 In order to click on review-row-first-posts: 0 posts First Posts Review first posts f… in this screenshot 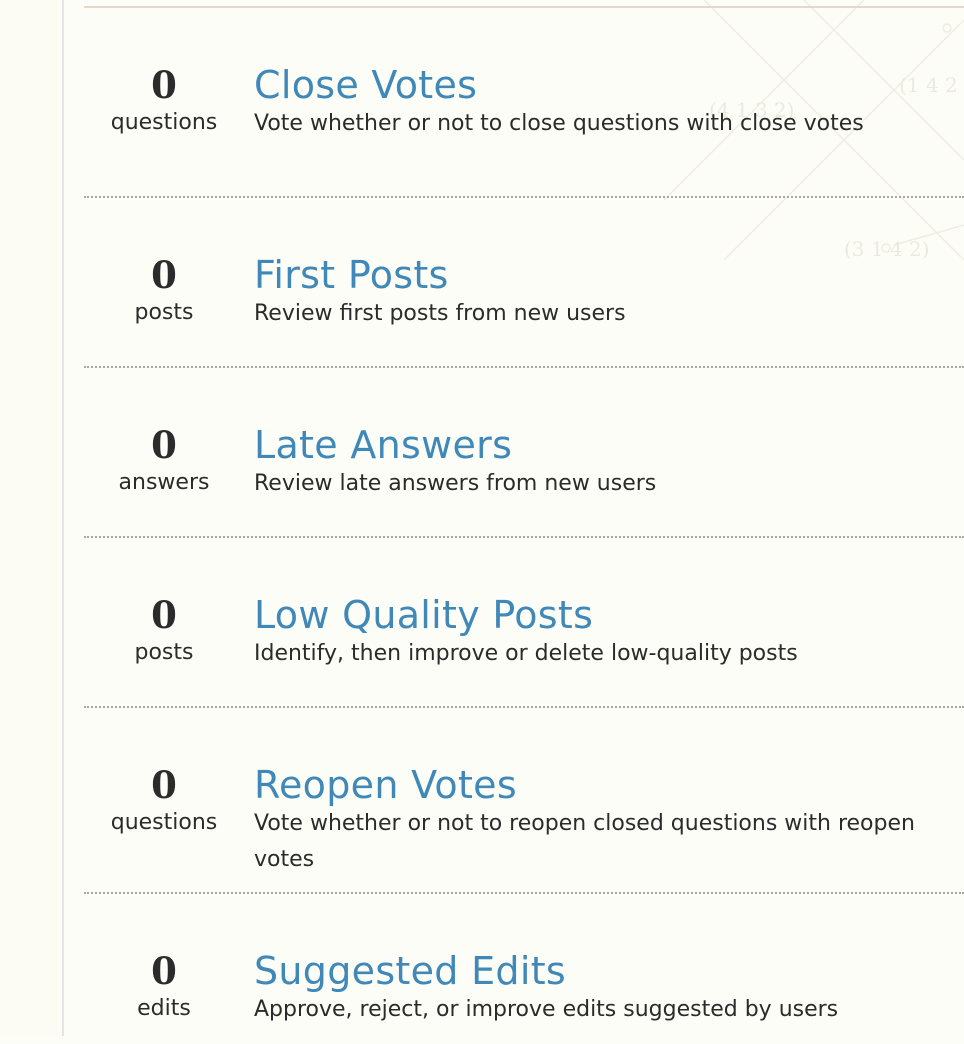, I will do `click(524, 283)`.